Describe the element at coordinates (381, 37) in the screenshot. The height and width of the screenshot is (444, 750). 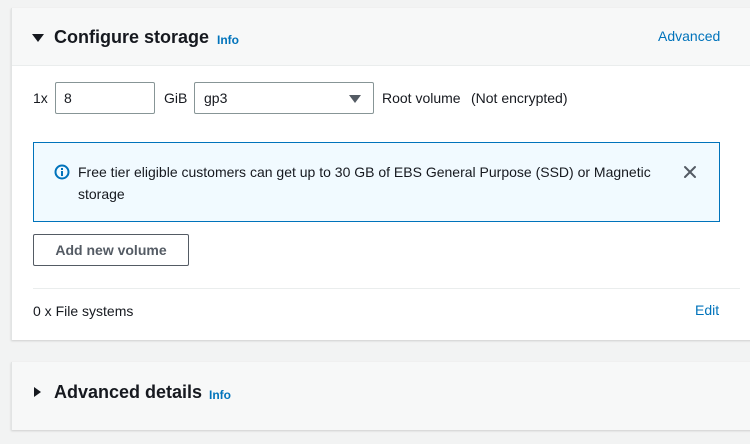
I see `configure-storage-header: Configure storage Info Advanced` at that location.